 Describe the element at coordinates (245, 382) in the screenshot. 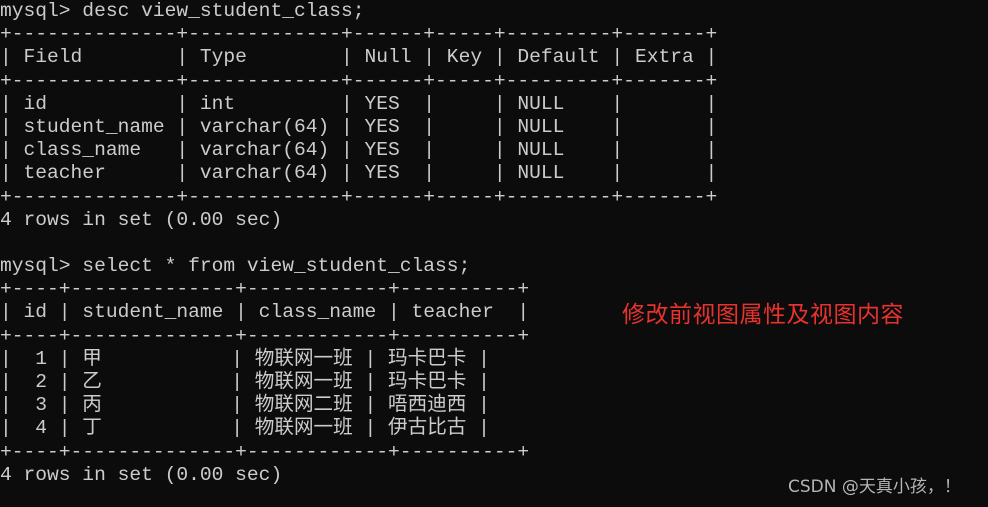

I see `table-row: | 2 | 乙 | 物联网一班 | 玛卡巴卡 |` at that location.